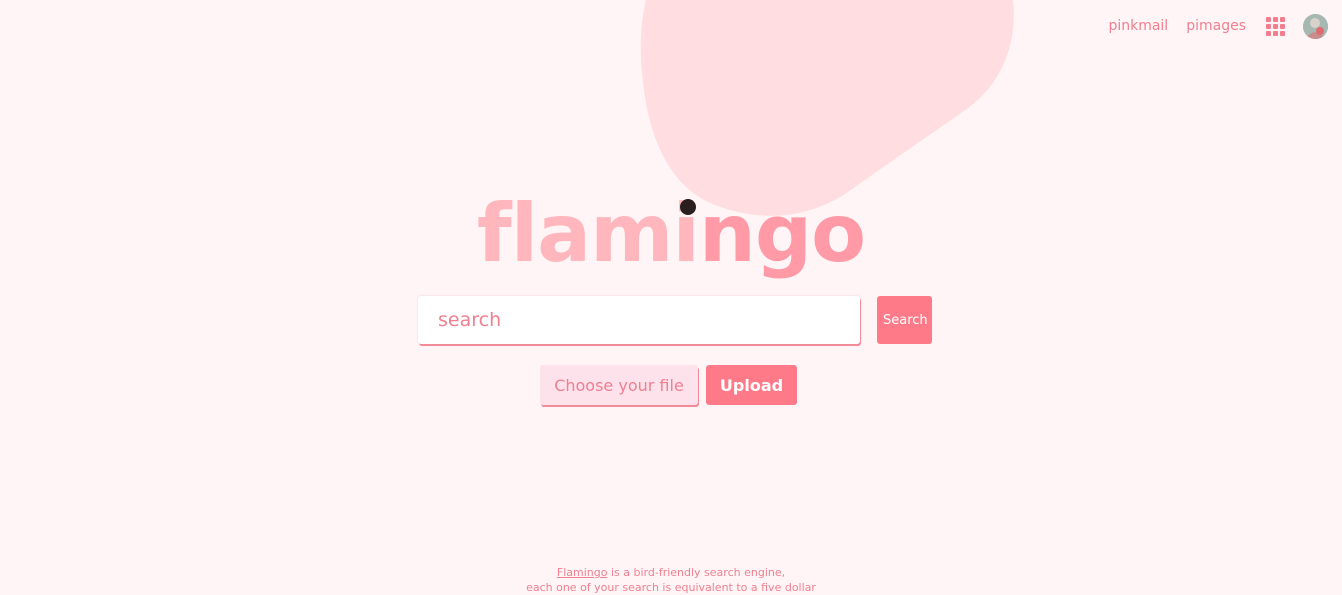 This screenshot has height=595, width=1342. I want to click on top-nav: pinkmail pimages, so click(1218, 26).